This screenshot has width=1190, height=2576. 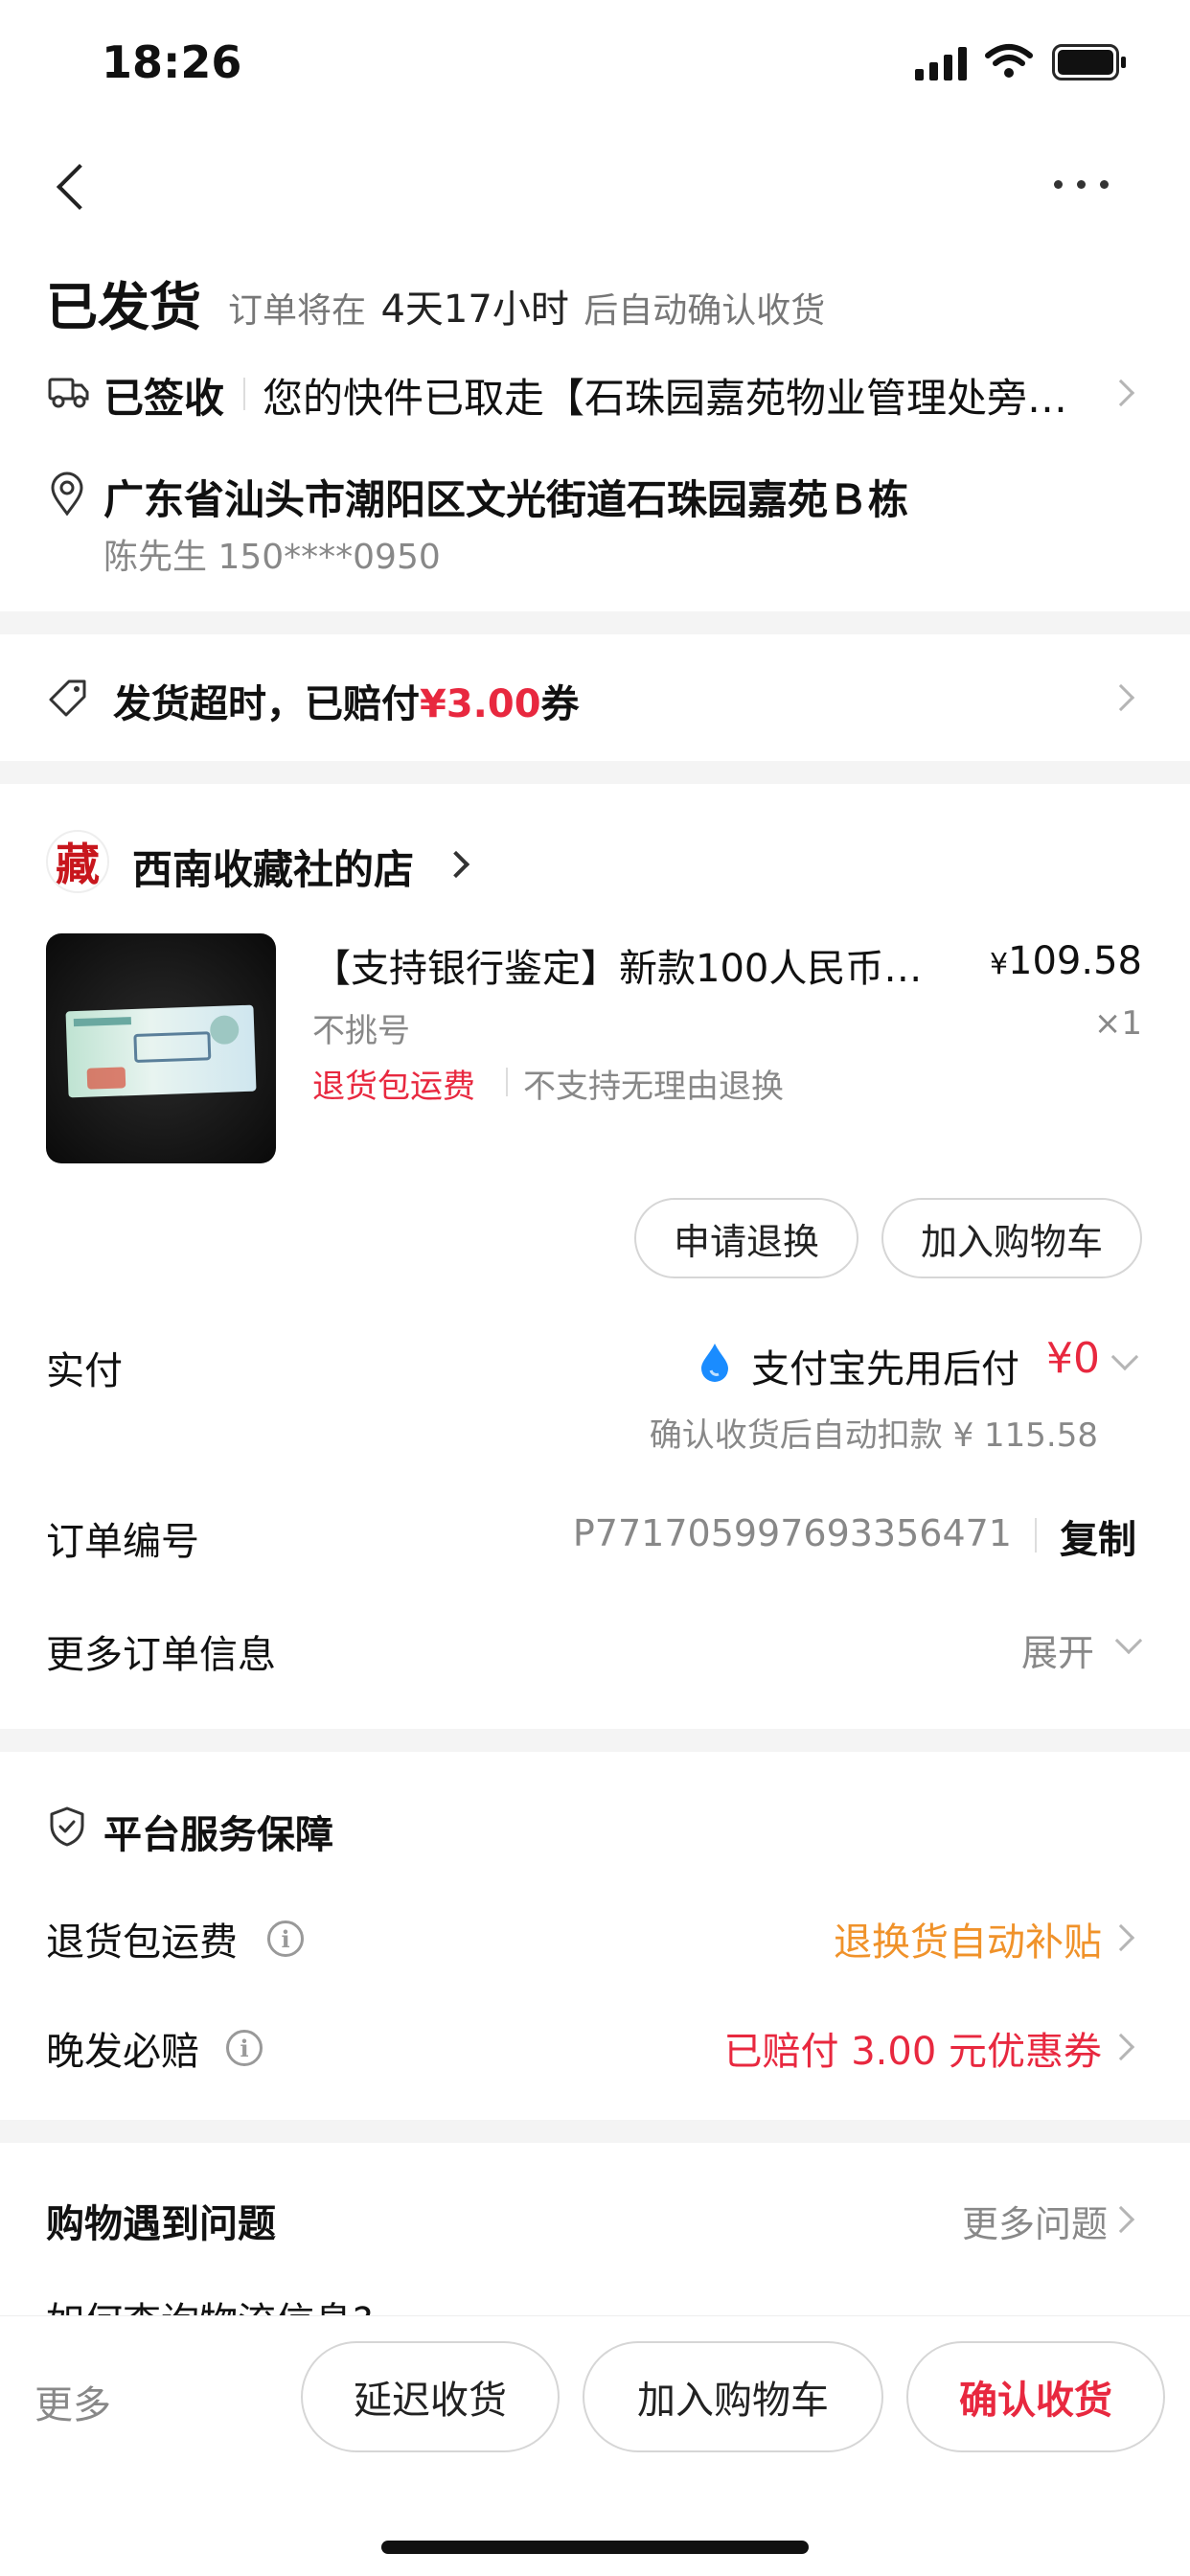 What do you see at coordinates (475, 310) in the screenshot?
I see `auto-confirm-time: 4天17小时` at bounding box center [475, 310].